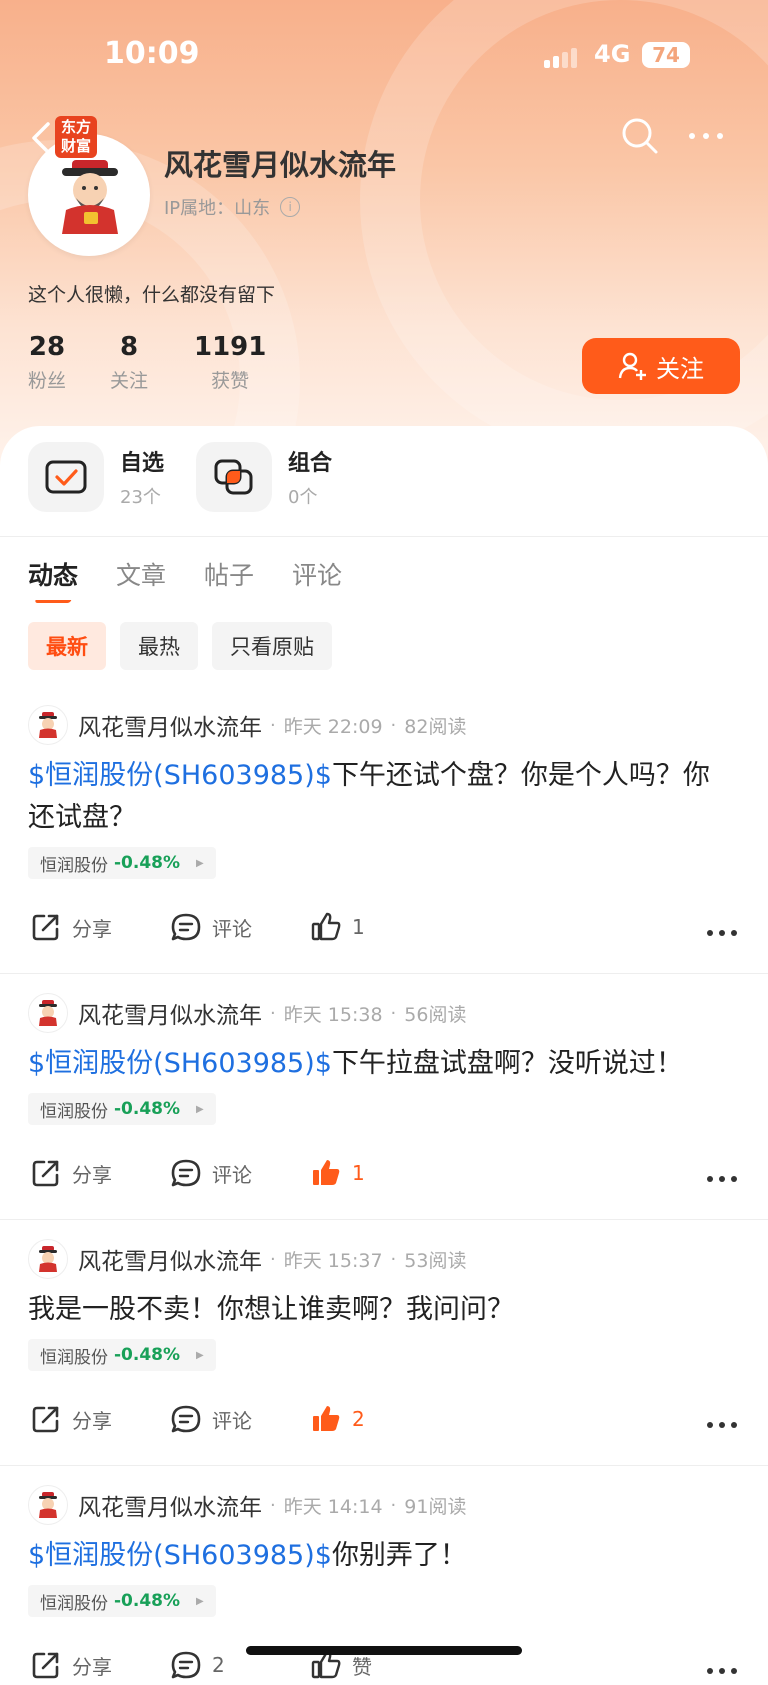 Image resolution: width=768 pixels, height=1685 pixels. Describe the element at coordinates (47, 347) in the screenshot. I see `stat-value: 28` at that location.